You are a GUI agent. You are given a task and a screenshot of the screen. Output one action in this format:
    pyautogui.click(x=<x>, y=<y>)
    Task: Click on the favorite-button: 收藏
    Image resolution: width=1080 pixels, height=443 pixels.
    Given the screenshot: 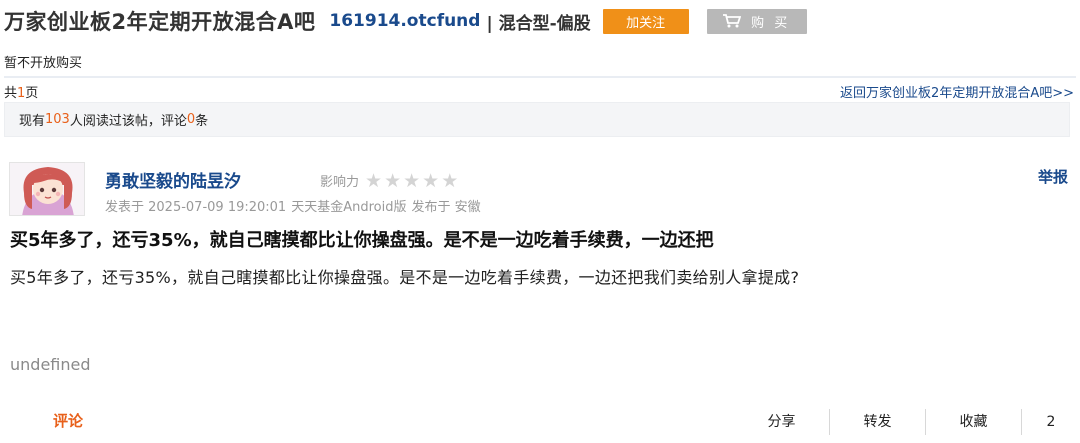 What is the action you would take?
    pyautogui.click(x=974, y=422)
    